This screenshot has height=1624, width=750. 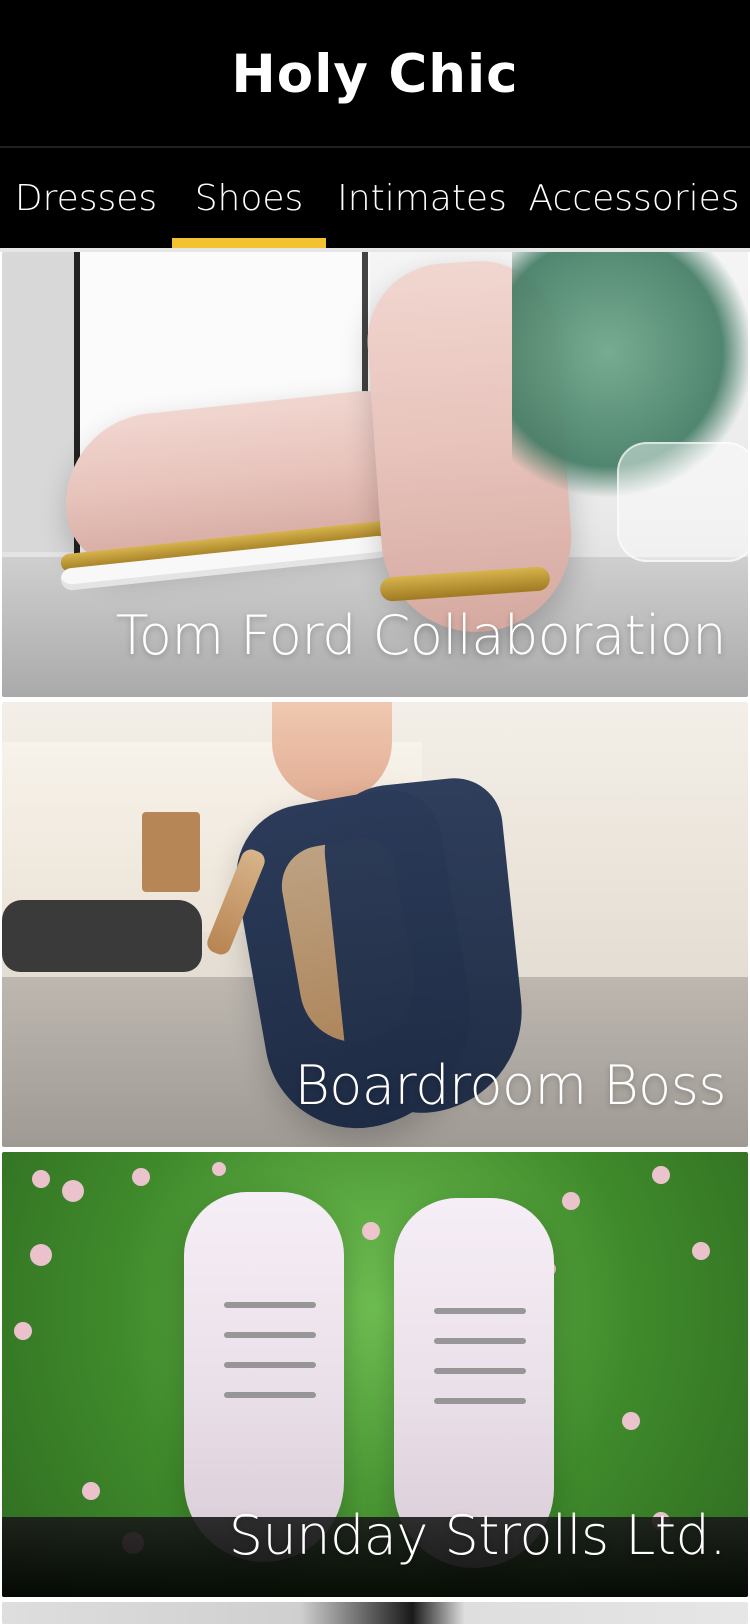 I want to click on tab-shoes: Shoes, so click(x=249, y=198).